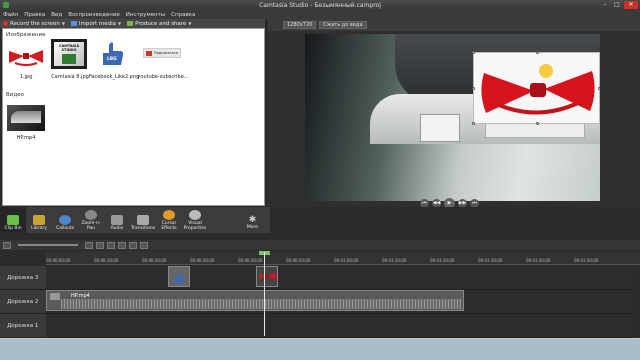 The height and width of the screenshot is (360, 640). What do you see at coordinates (346, 260) in the screenshot?
I see `ruler-tick: 00:01:00;00` at bounding box center [346, 260].